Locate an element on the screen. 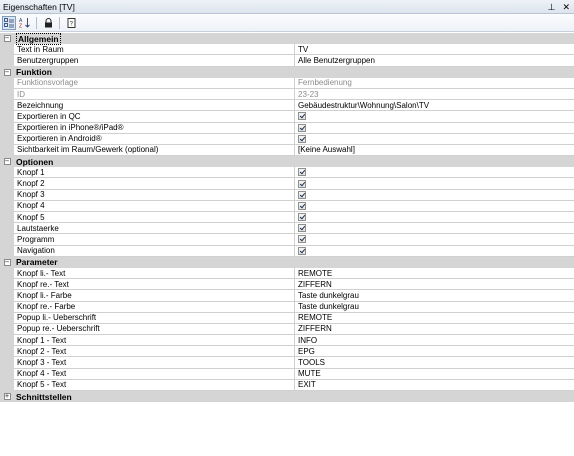 This screenshot has height=456, width=574. property-row: Knopf li.- Text REMOTE is located at coordinates (287, 273).